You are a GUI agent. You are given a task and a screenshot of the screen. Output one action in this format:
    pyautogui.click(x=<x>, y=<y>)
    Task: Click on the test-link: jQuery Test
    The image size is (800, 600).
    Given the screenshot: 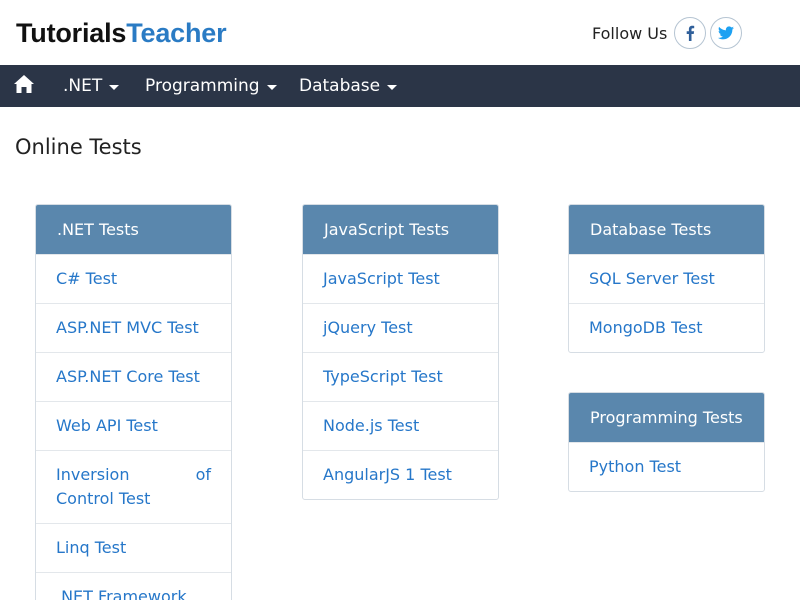 What is the action you would take?
    pyautogui.click(x=400, y=327)
    